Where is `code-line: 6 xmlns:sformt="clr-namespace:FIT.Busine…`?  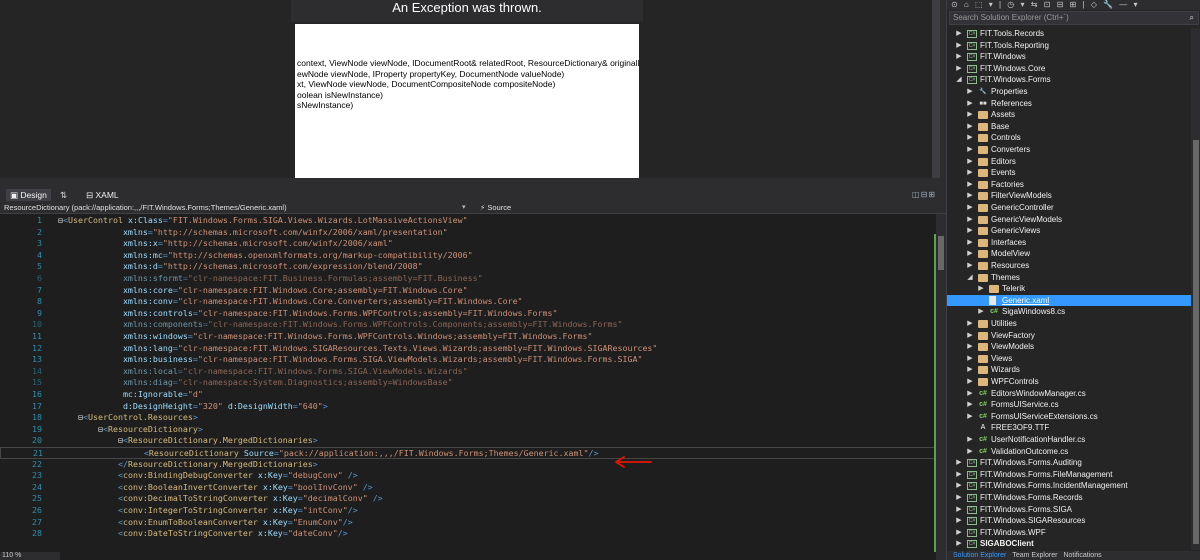 code-line: 6 xmlns:sformt="clr-namespace:FIT.Busine… is located at coordinates (468, 279).